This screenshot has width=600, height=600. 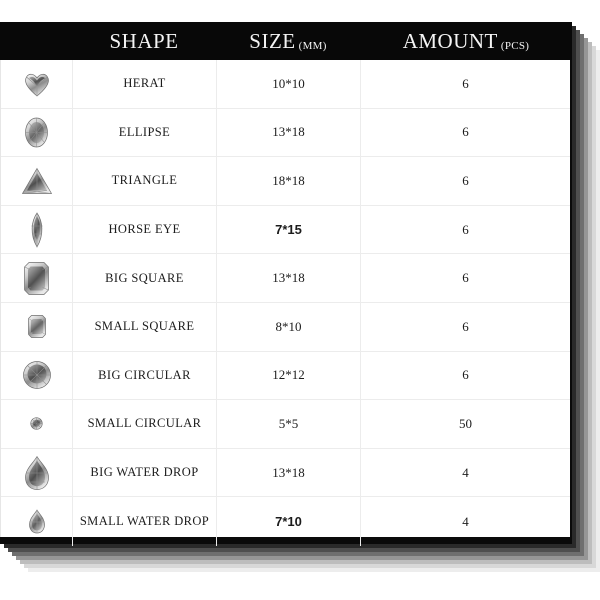 What do you see at coordinates (312, 45) in the screenshot?
I see `table-header-size-unit: (MM)` at bounding box center [312, 45].